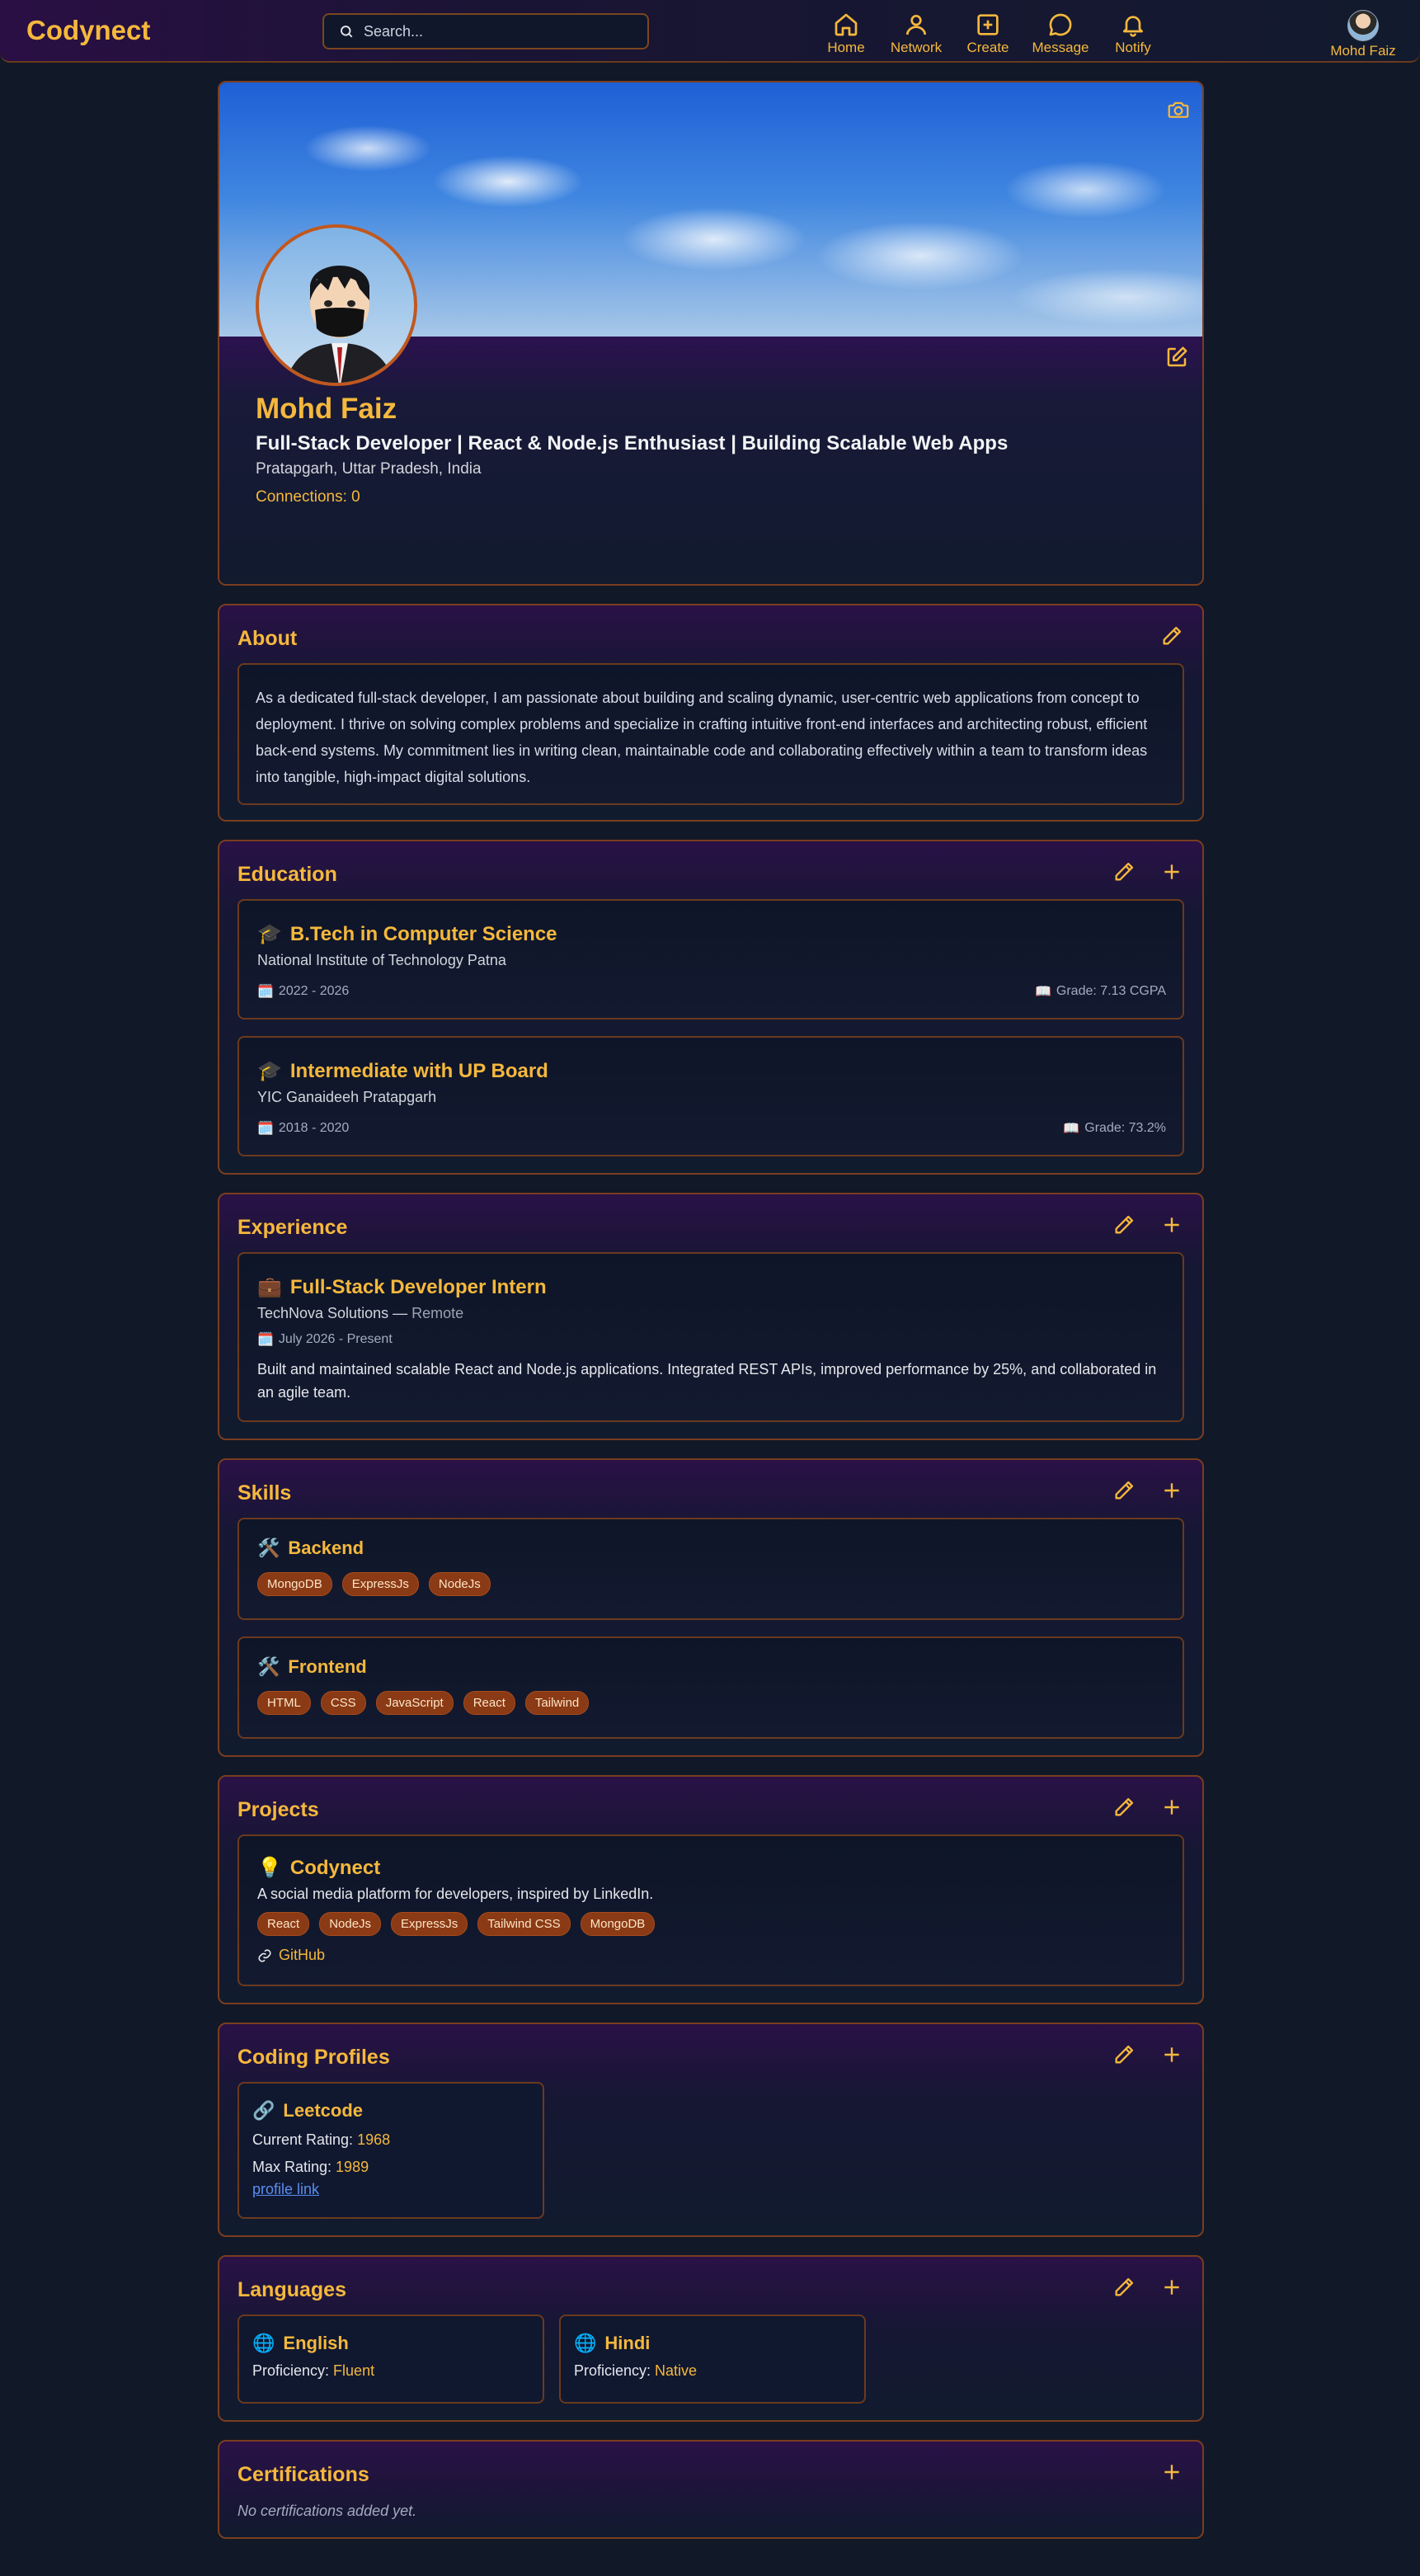  Describe the element at coordinates (285, 2189) in the screenshot. I see `coding-profile-link: profile link` at that location.